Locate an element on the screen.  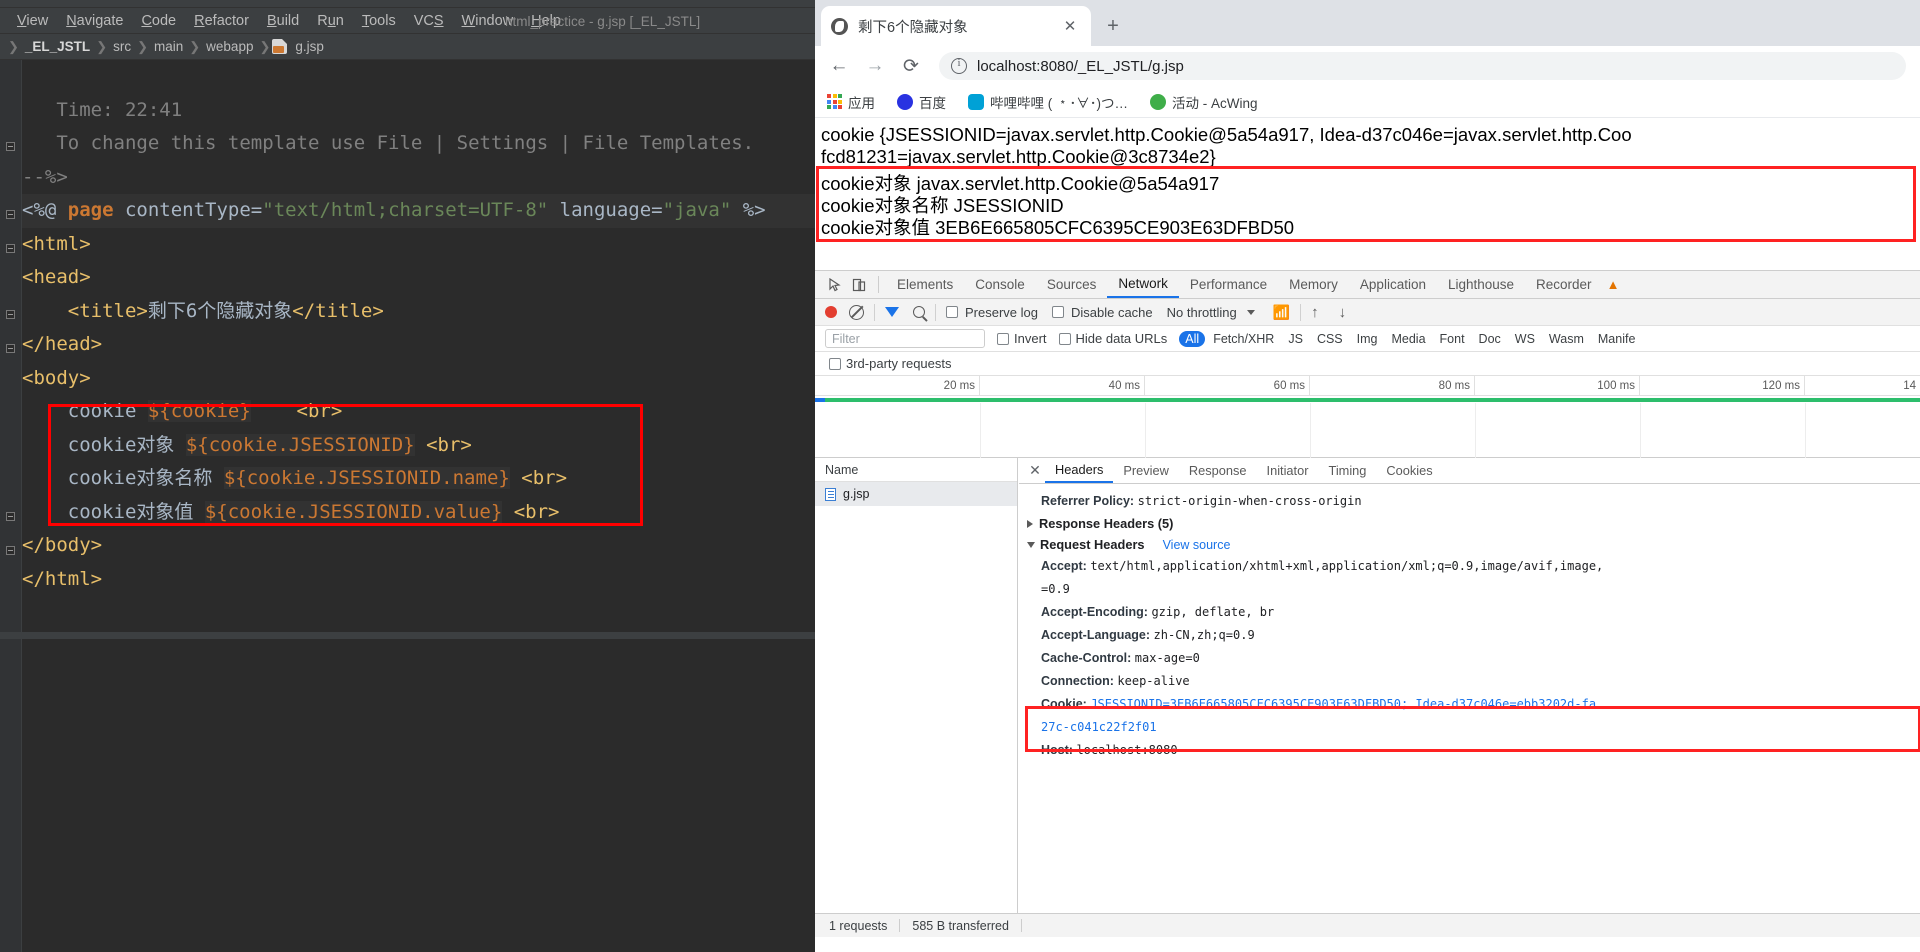
devtools-tab-recorder: Recorder is located at coordinates (1564, 284).